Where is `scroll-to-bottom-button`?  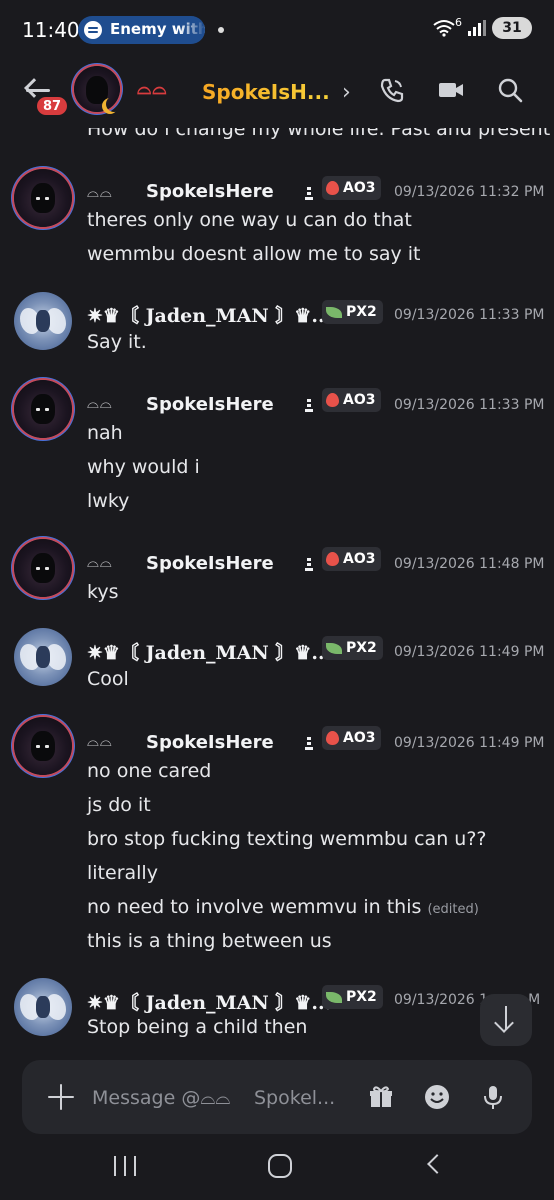 scroll-to-bottom-button is located at coordinates (506, 1020).